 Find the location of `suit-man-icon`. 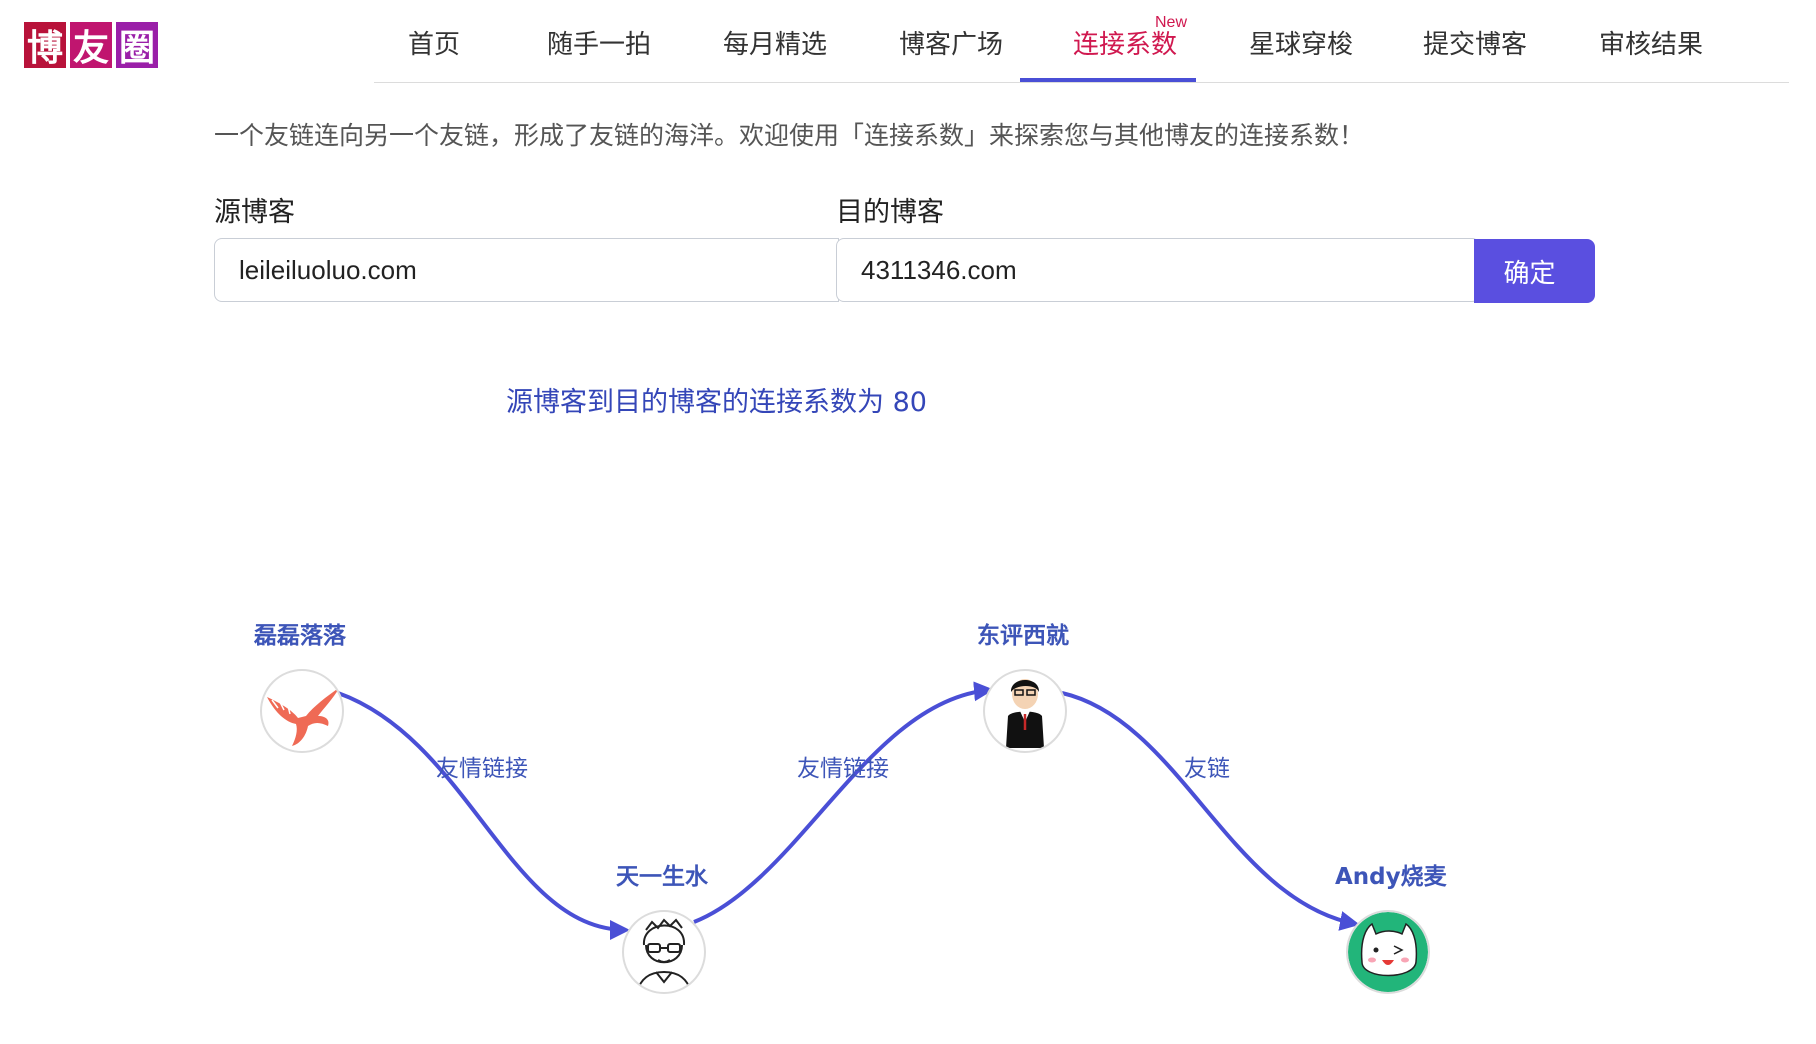

suit-man-icon is located at coordinates (1025, 713).